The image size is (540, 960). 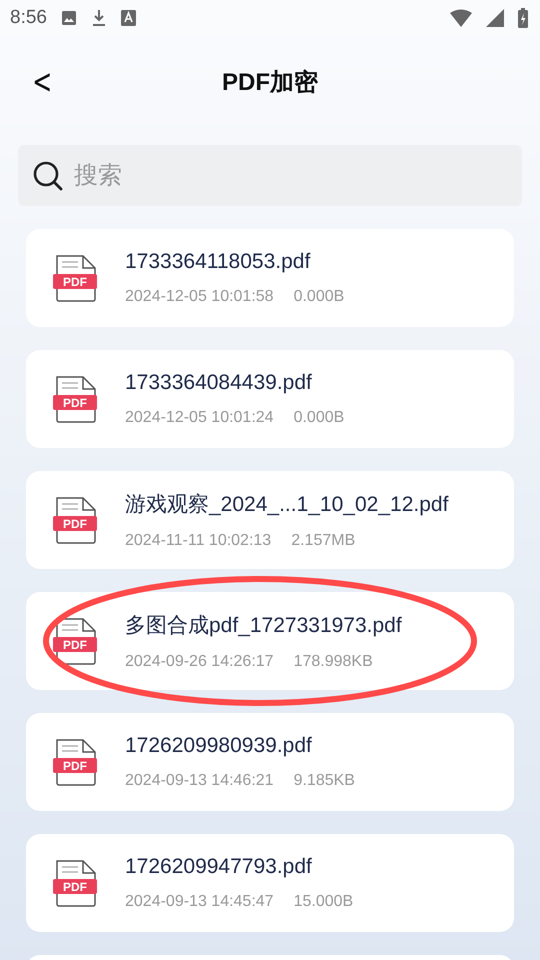 I want to click on file-date: 2024-09-26 14:26:17, so click(x=199, y=662).